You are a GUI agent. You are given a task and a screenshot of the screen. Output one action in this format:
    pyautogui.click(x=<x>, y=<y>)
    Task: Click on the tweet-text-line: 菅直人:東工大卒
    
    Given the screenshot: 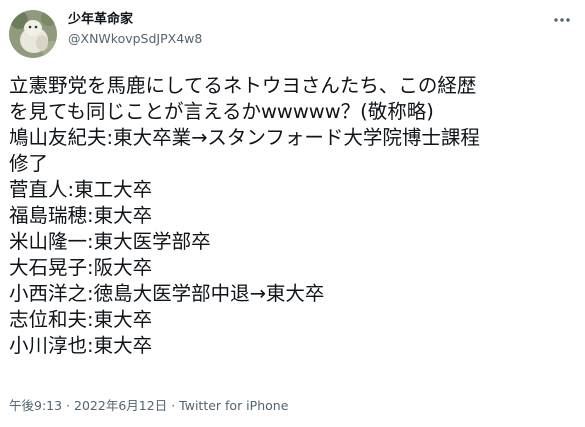 What is the action you would take?
    pyautogui.click(x=81, y=189)
    